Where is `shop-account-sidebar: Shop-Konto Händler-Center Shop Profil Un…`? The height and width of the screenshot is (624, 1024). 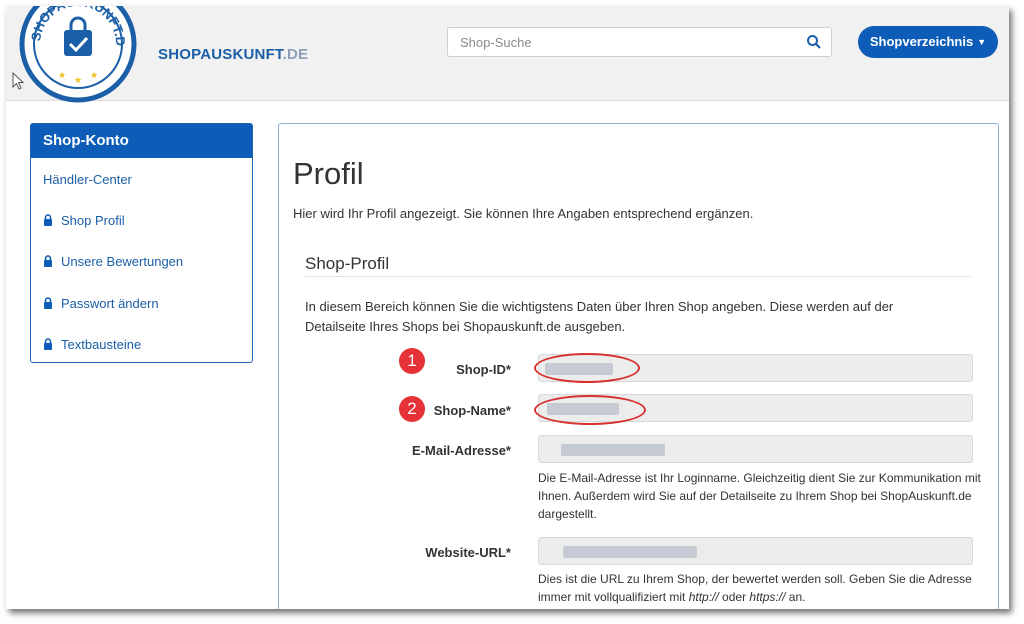 shop-account-sidebar: Shop-Konto Händler-Center Shop Profil Un… is located at coordinates (141, 243).